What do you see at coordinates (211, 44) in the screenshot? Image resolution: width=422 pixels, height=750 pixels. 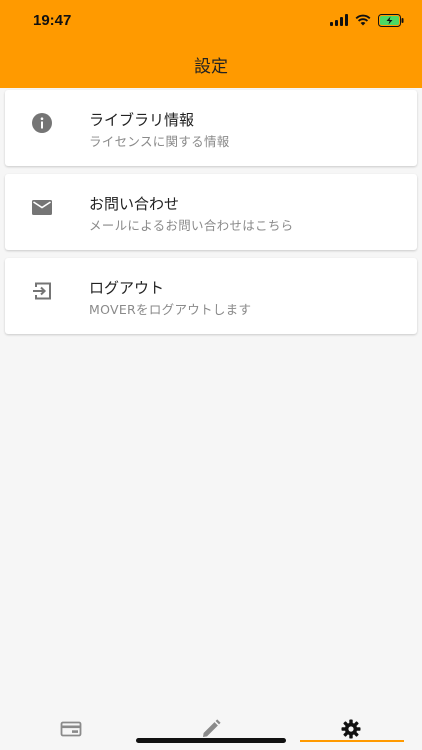 I see `app-header: 19:47 設定` at bounding box center [211, 44].